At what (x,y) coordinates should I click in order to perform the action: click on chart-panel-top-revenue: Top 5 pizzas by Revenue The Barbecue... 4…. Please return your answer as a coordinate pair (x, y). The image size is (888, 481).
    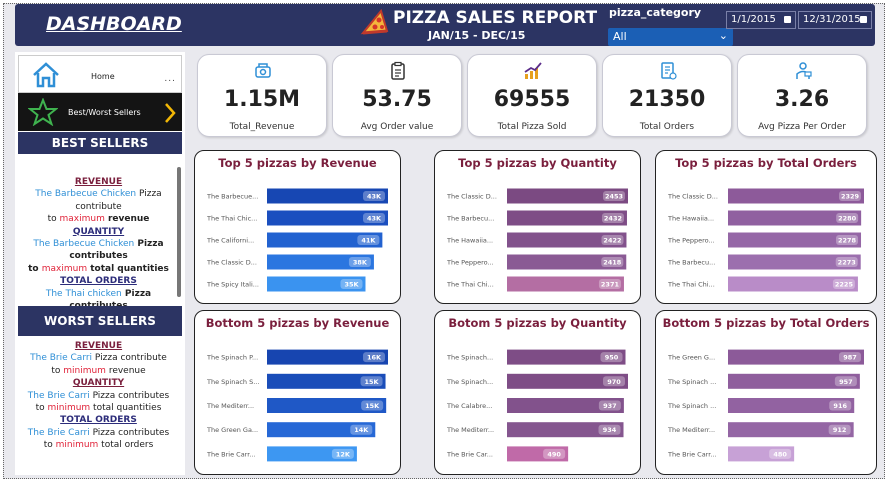
    Looking at the image, I should click on (297, 227).